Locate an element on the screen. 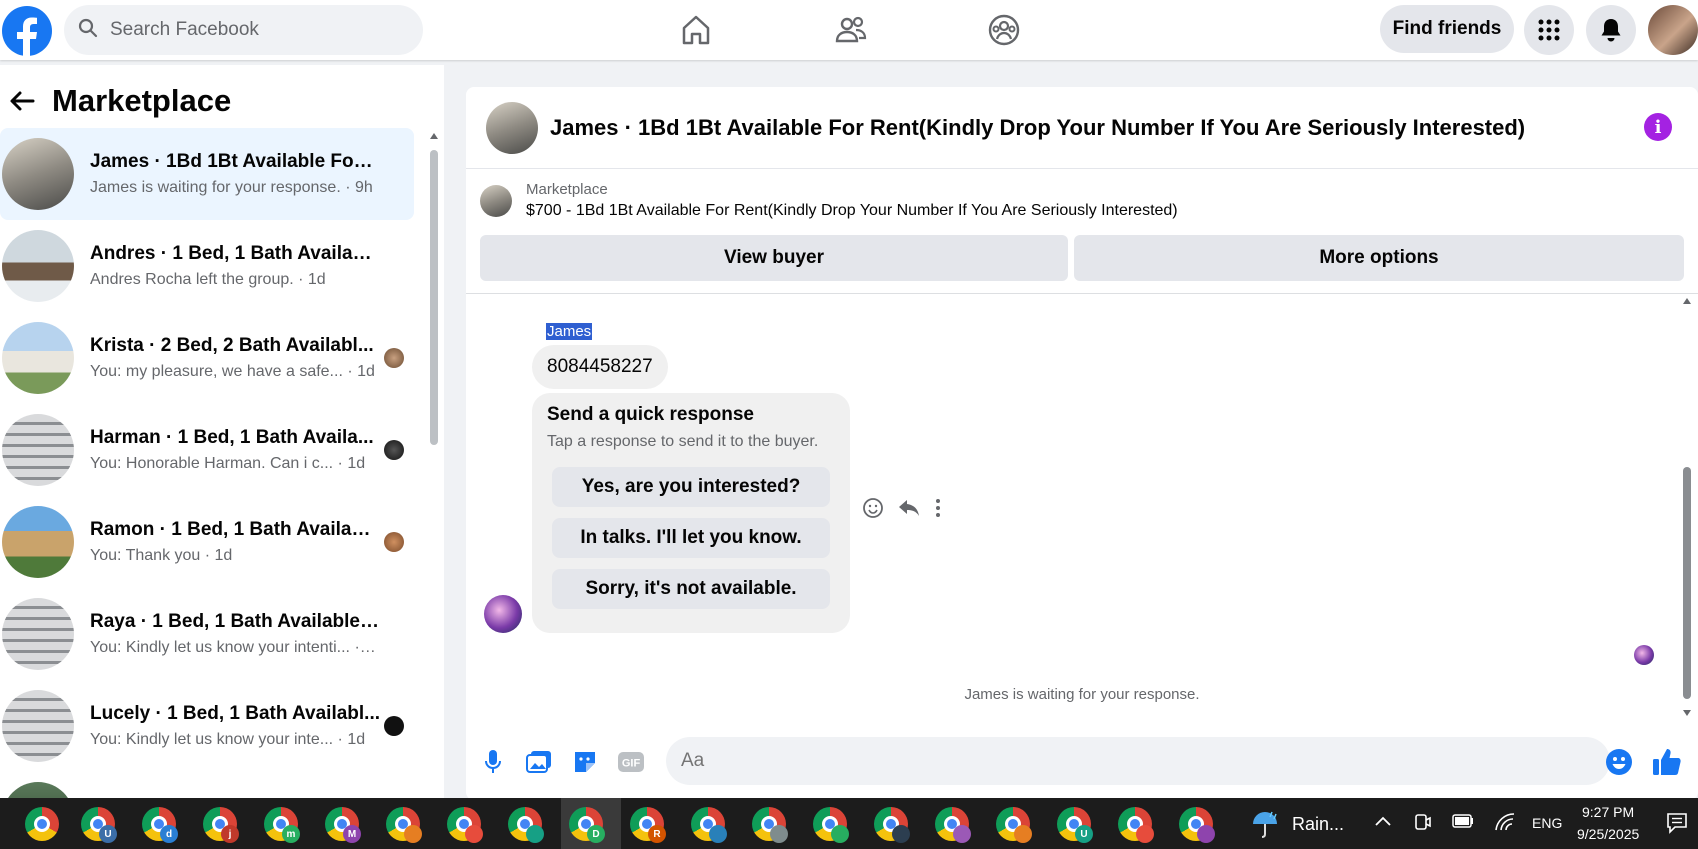 The width and height of the screenshot is (1698, 849). chrome-profile-icon: m is located at coordinates (282, 825).